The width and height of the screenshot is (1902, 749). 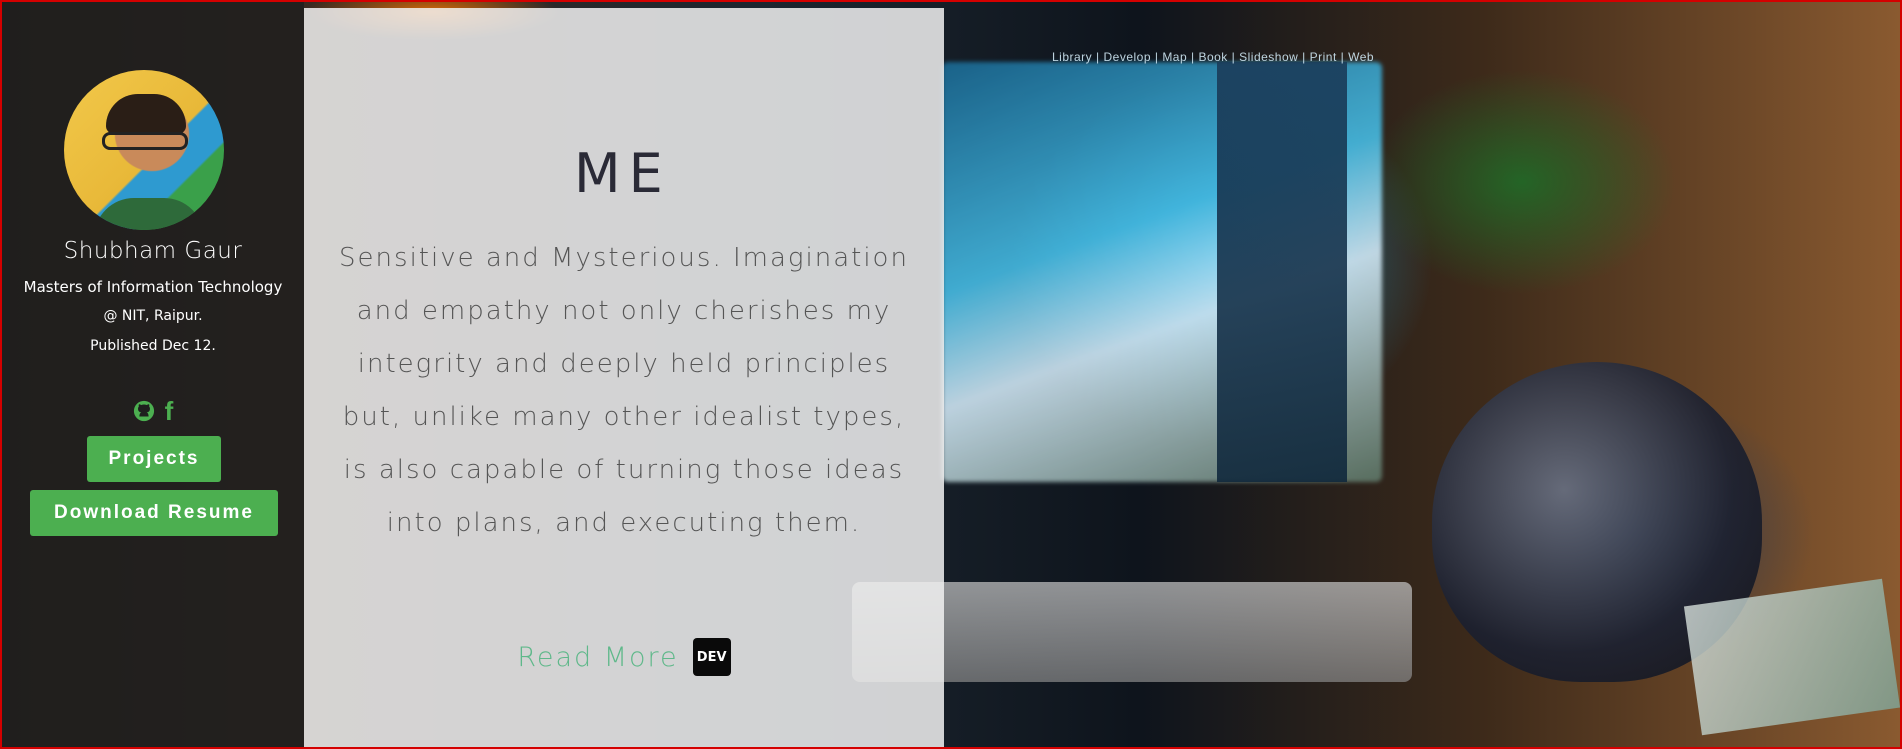 I want to click on background-nav-item: Map, so click(x=1175, y=57).